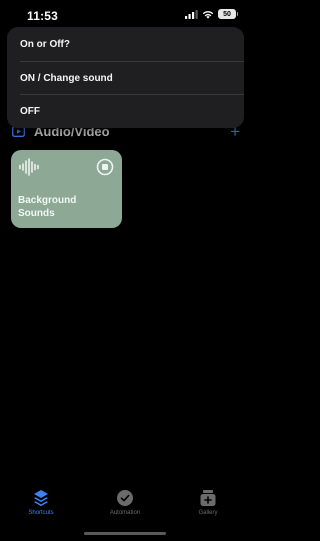 The image size is (320, 541). Describe the element at coordinates (191, 14) in the screenshot. I see `cellular-signal-icon` at that location.